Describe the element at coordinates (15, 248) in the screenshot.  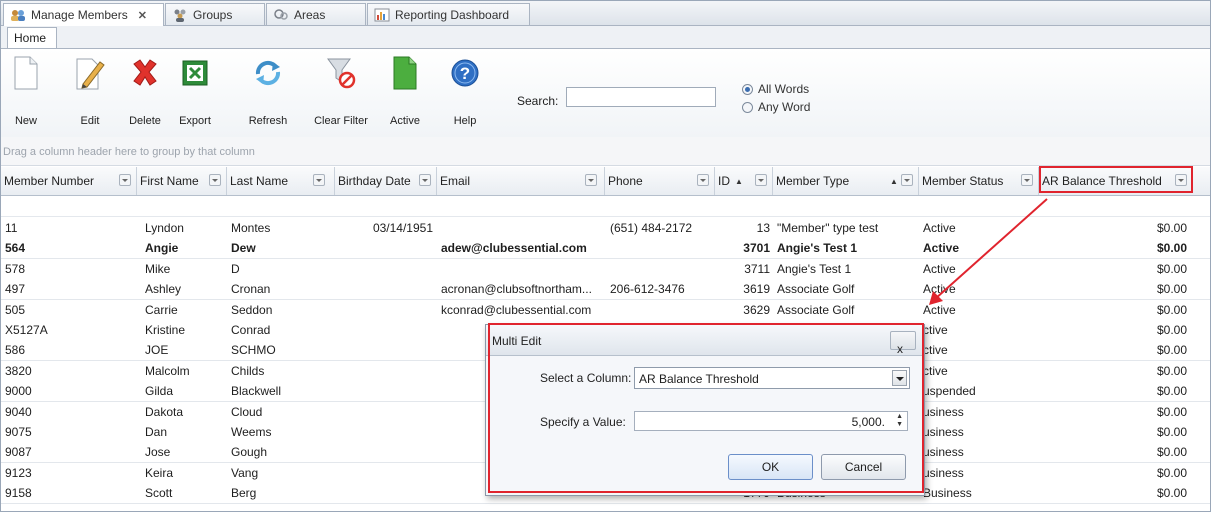
I see `cell-member-number: 564` at that location.